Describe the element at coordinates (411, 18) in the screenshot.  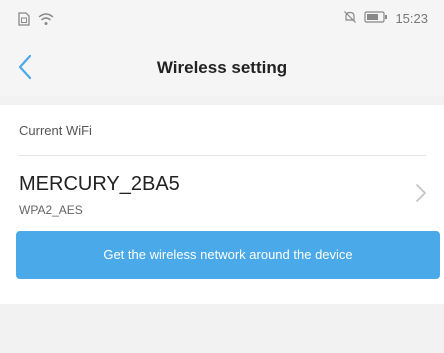
I see `clock: 15:23` at that location.